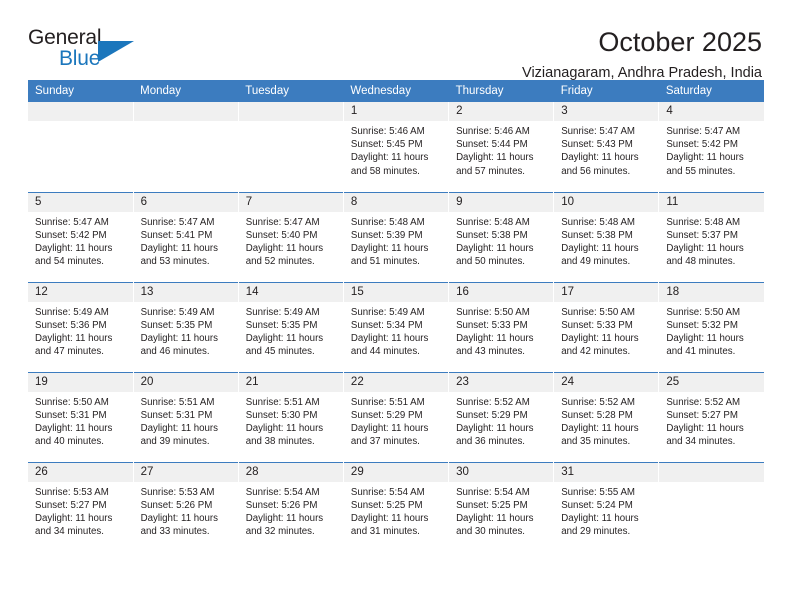 The height and width of the screenshot is (612, 792). I want to click on sunset-text: Sunset: 5:38 PM, so click(597, 235).